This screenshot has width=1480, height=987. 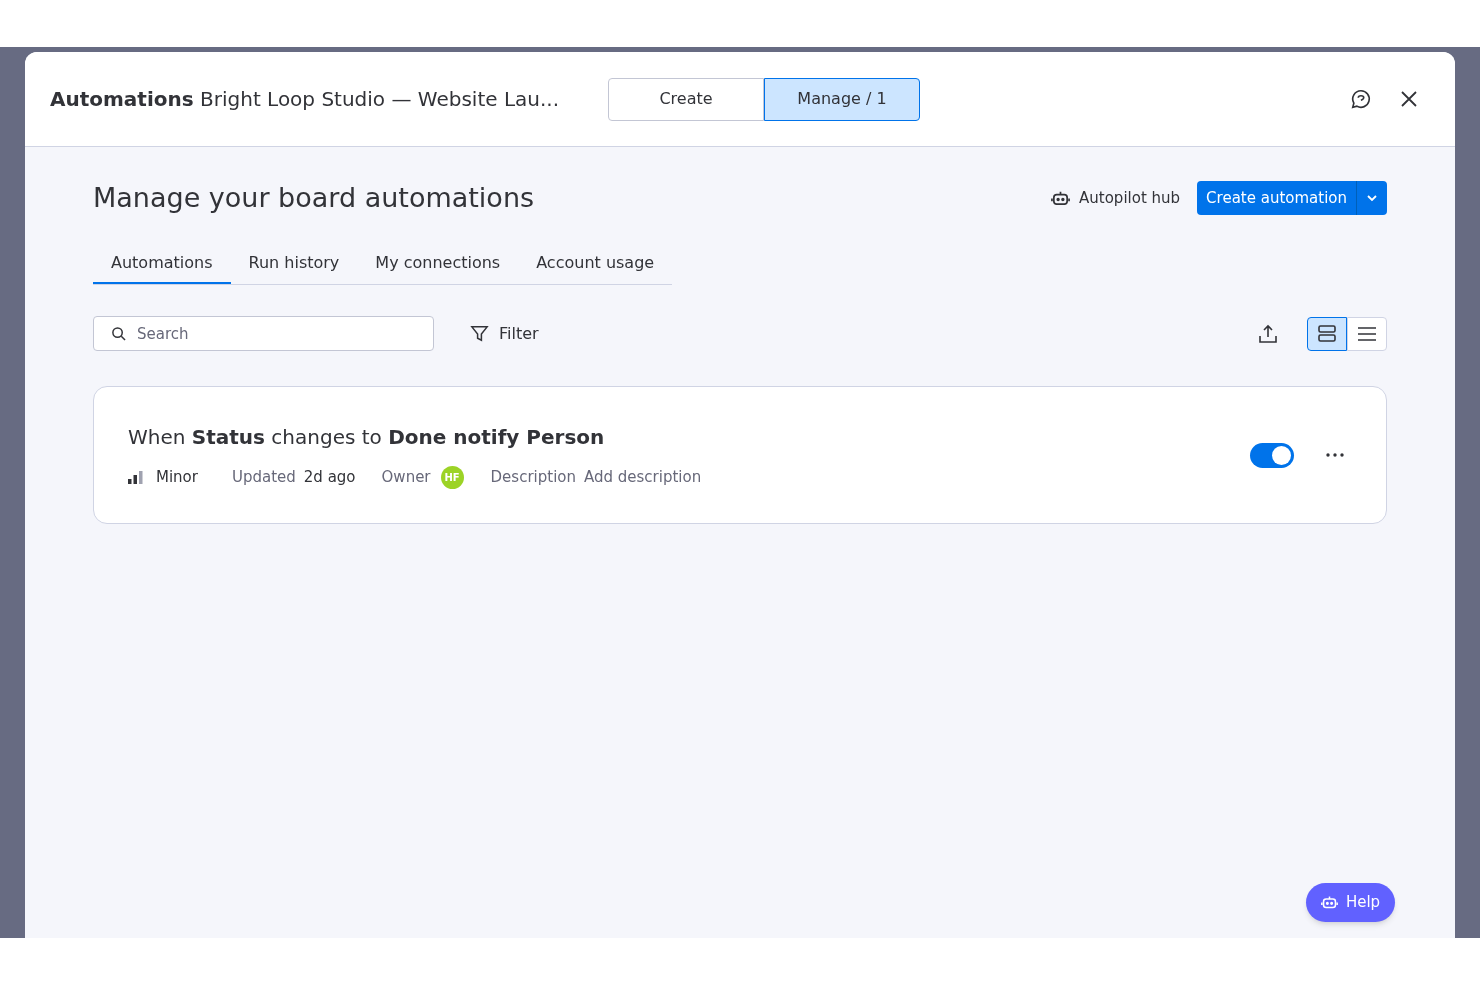 I want to click on filter-icon, so click(x=479, y=333).